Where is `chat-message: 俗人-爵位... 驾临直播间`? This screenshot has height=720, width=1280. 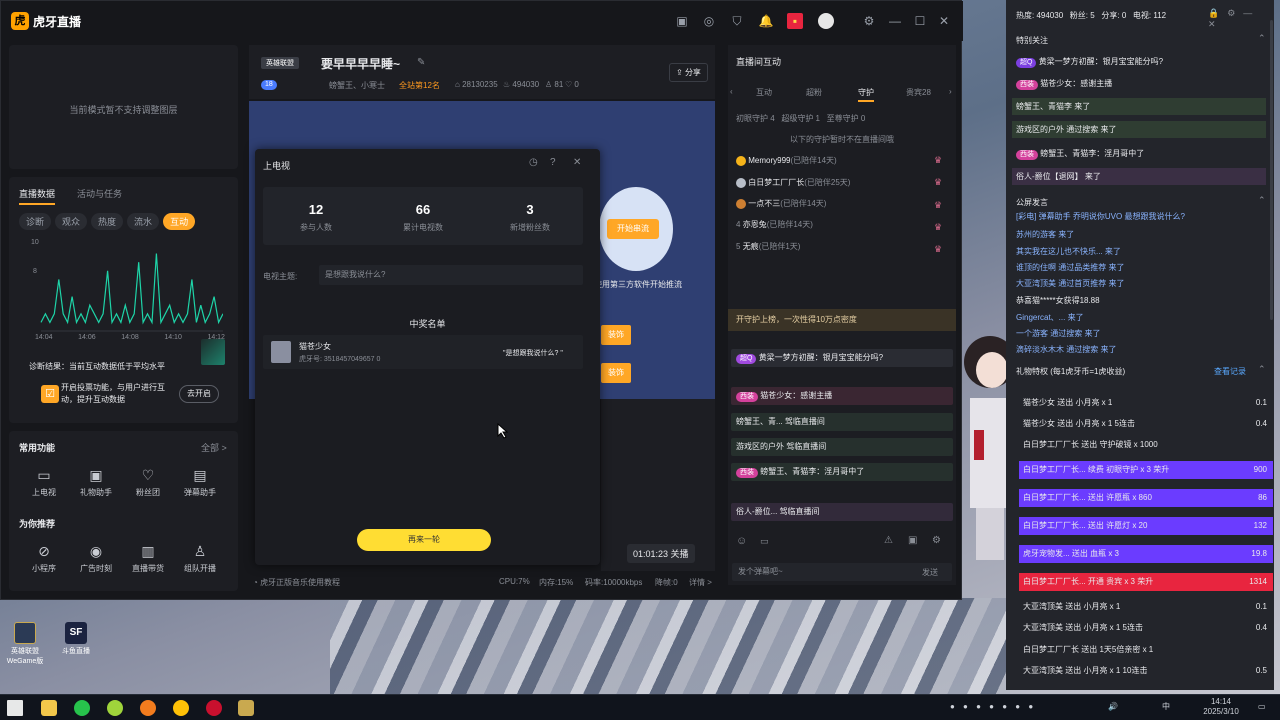 chat-message: 俗人-爵位... 驾临直播间 is located at coordinates (842, 512).